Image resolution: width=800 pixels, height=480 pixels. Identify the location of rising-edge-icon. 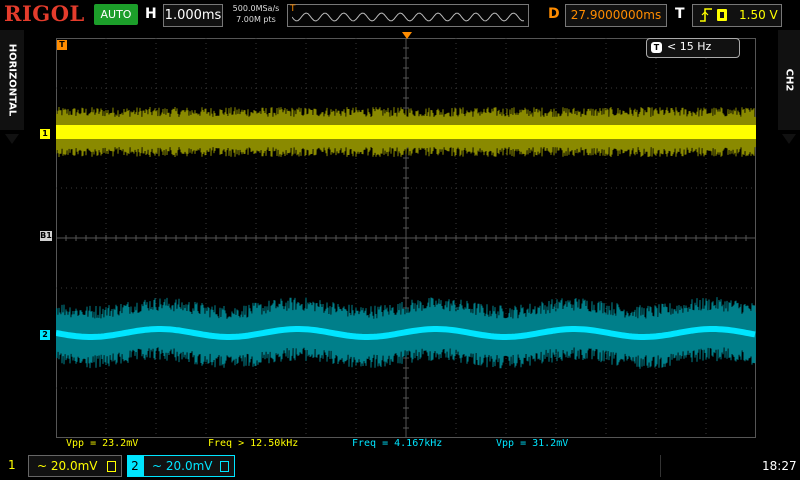
(706, 16).